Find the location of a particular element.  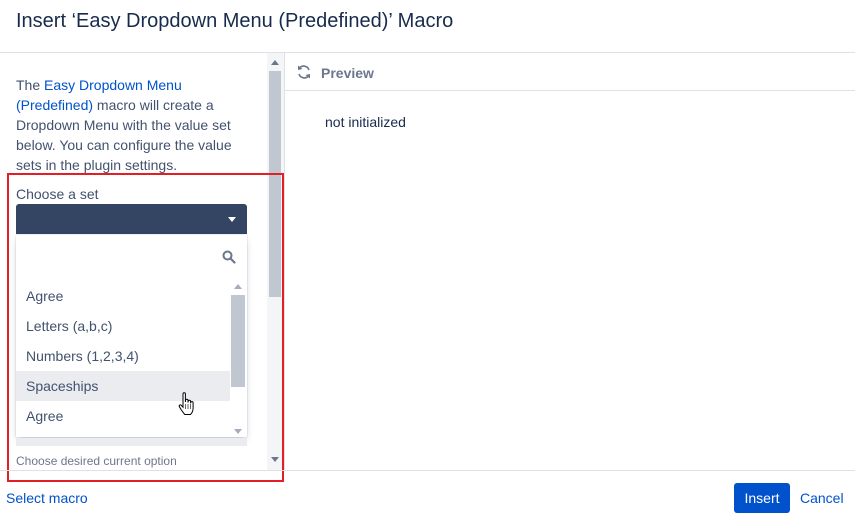

scroll-up-arrow-icon is located at coordinates (275, 62).